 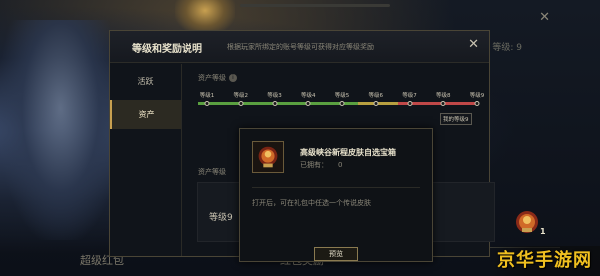 I want to click on level-tick-label: 等级9, so click(x=477, y=96).